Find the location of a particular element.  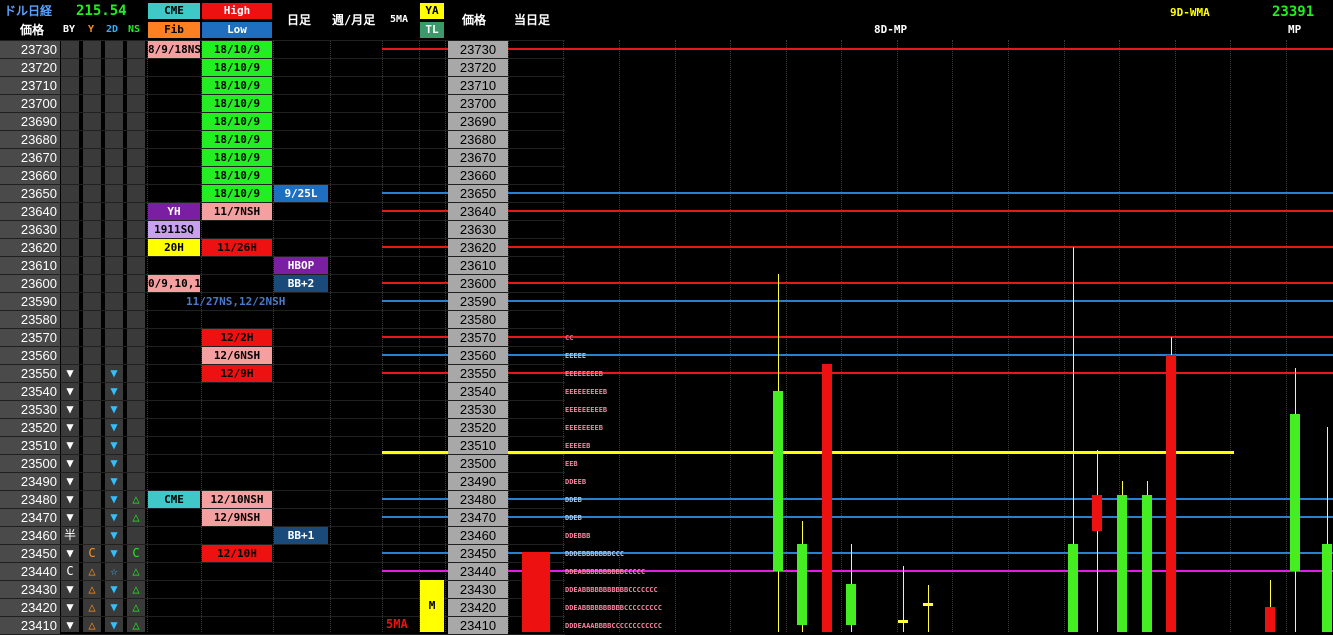

mp-row-12: DDDEBBBBBBBCCC is located at coordinates (595, 554).